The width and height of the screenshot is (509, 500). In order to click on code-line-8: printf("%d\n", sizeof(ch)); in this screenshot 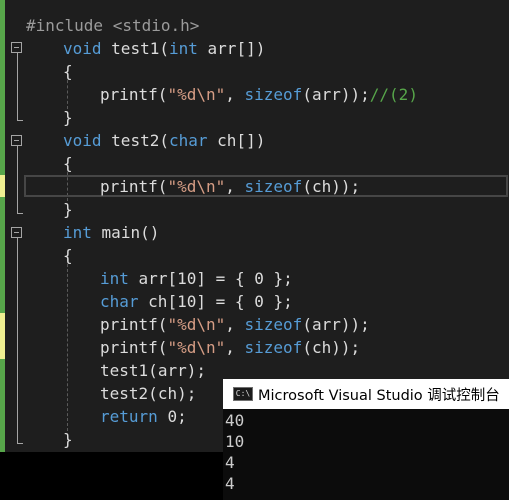, I will do `click(230, 186)`.